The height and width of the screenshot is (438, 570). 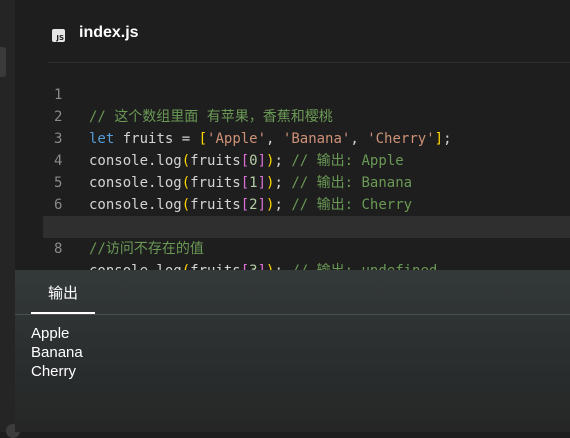 What do you see at coordinates (10, 219) in the screenshot?
I see `left-rail` at bounding box center [10, 219].